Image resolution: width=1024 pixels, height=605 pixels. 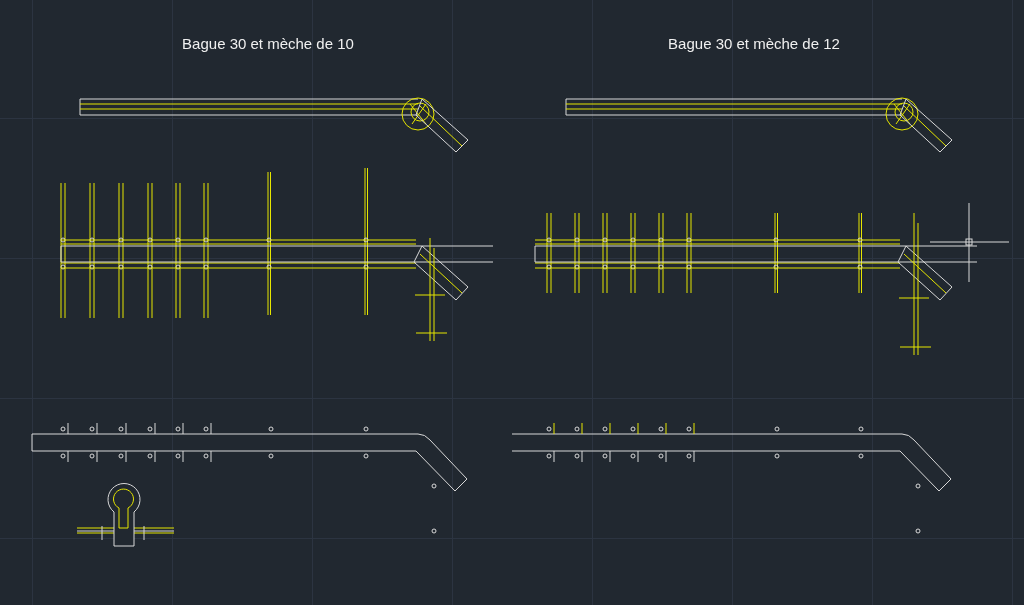 What do you see at coordinates (268, 44) in the screenshot?
I see `drawing-title: Bague 30 et mèche de 10` at bounding box center [268, 44].